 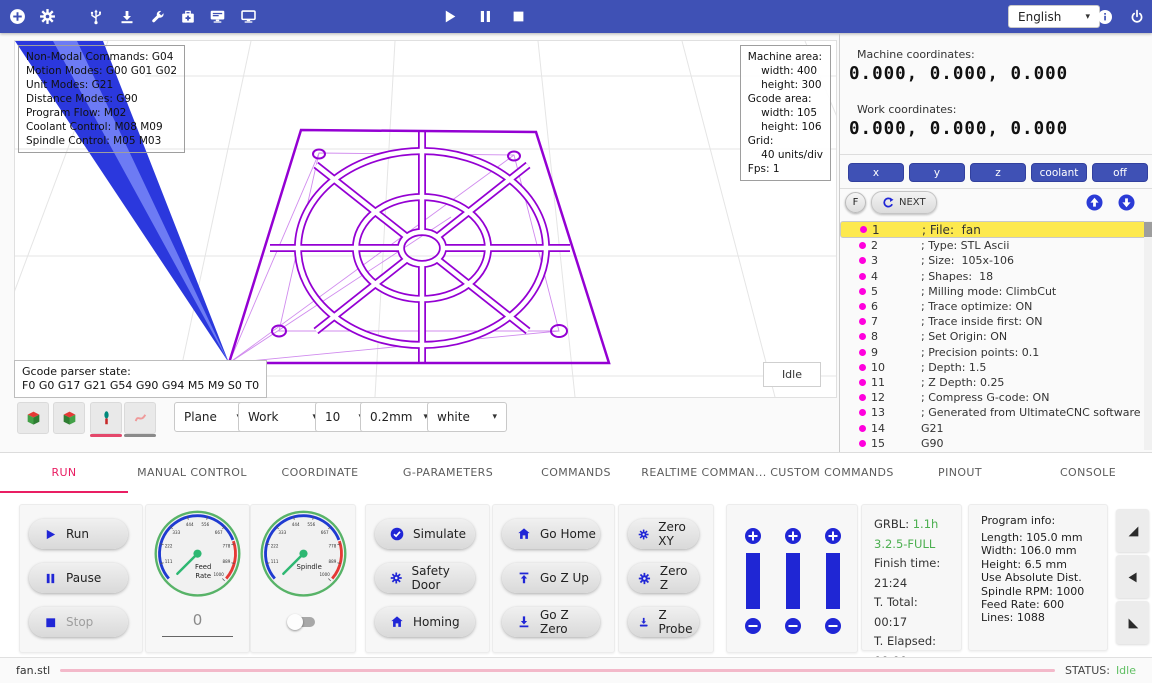 What do you see at coordinates (106, 419) in the screenshot?
I see `show-tool-button` at bounding box center [106, 419].